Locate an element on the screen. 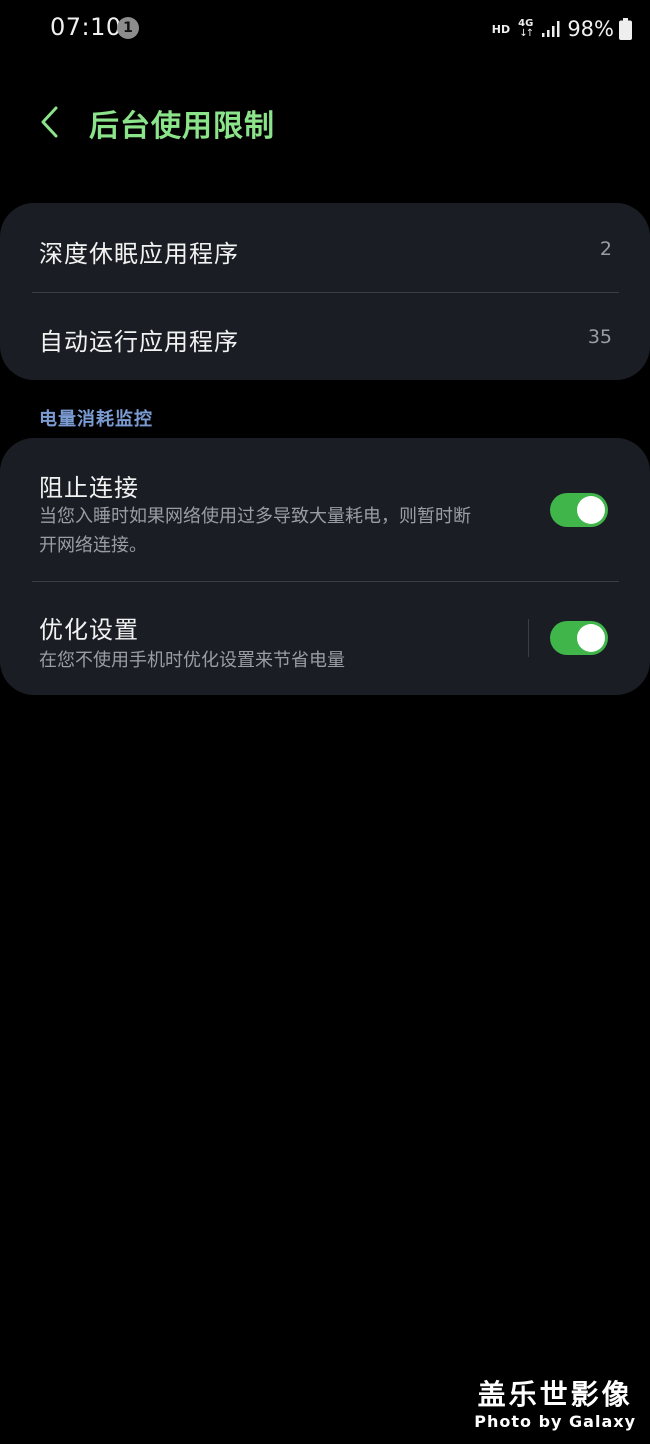 This screenshot has height=1444, width=650. watermark: 盖乐世影像 Photo by Galaxy is located at coordinates (555, 1405).